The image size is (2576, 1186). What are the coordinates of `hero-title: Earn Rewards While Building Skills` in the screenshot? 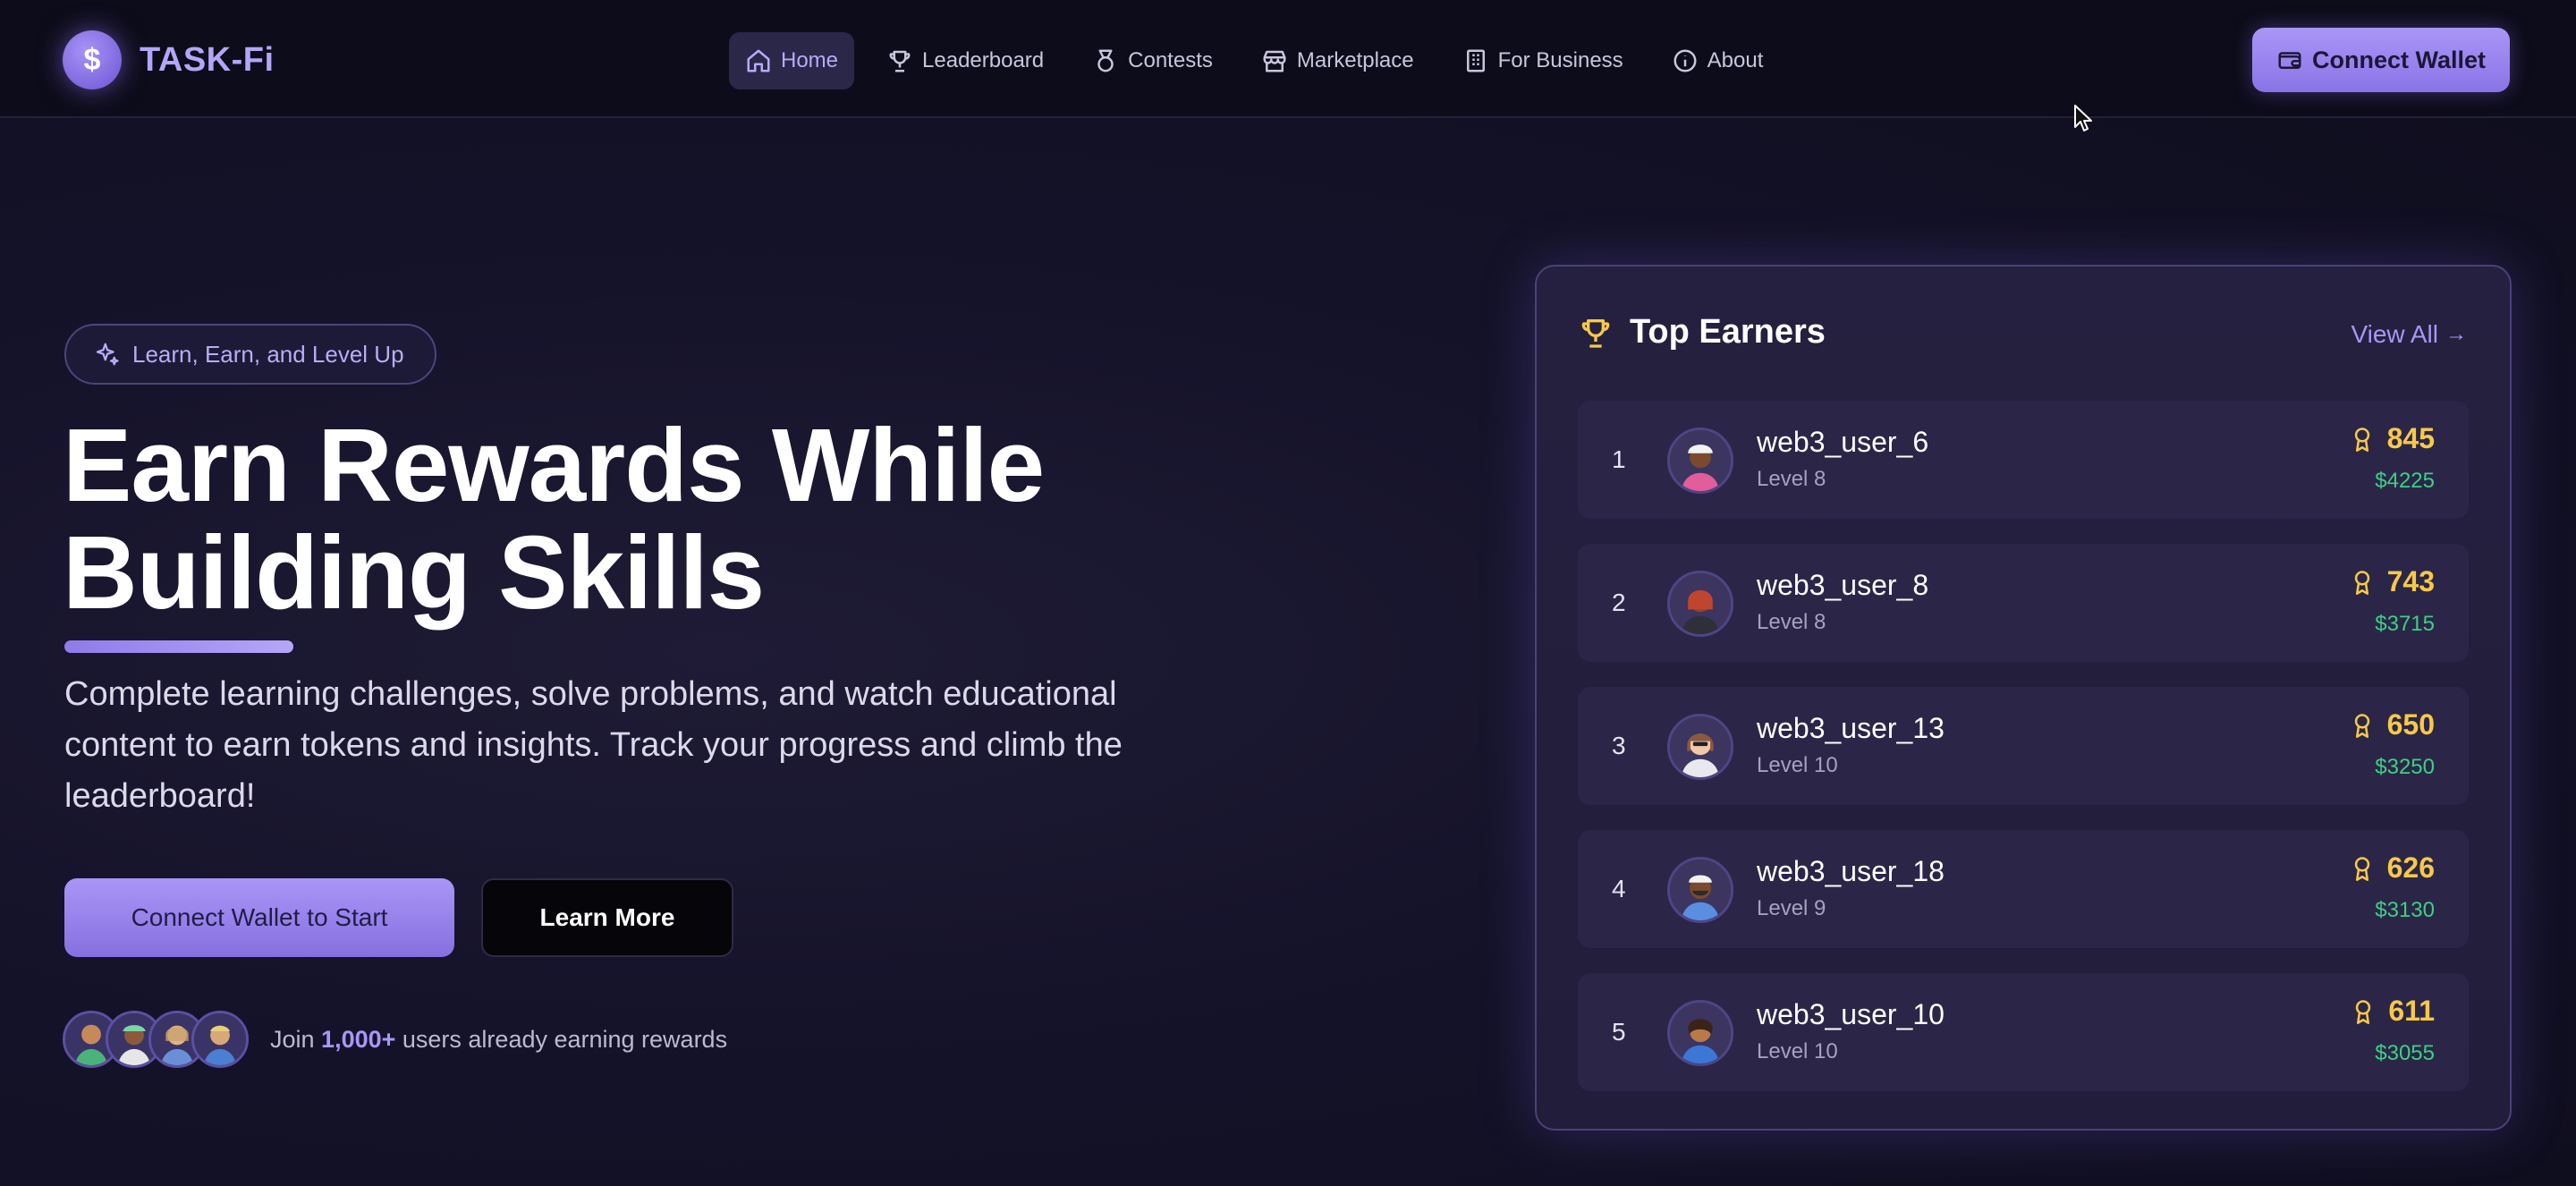 It's located at (599, 518).